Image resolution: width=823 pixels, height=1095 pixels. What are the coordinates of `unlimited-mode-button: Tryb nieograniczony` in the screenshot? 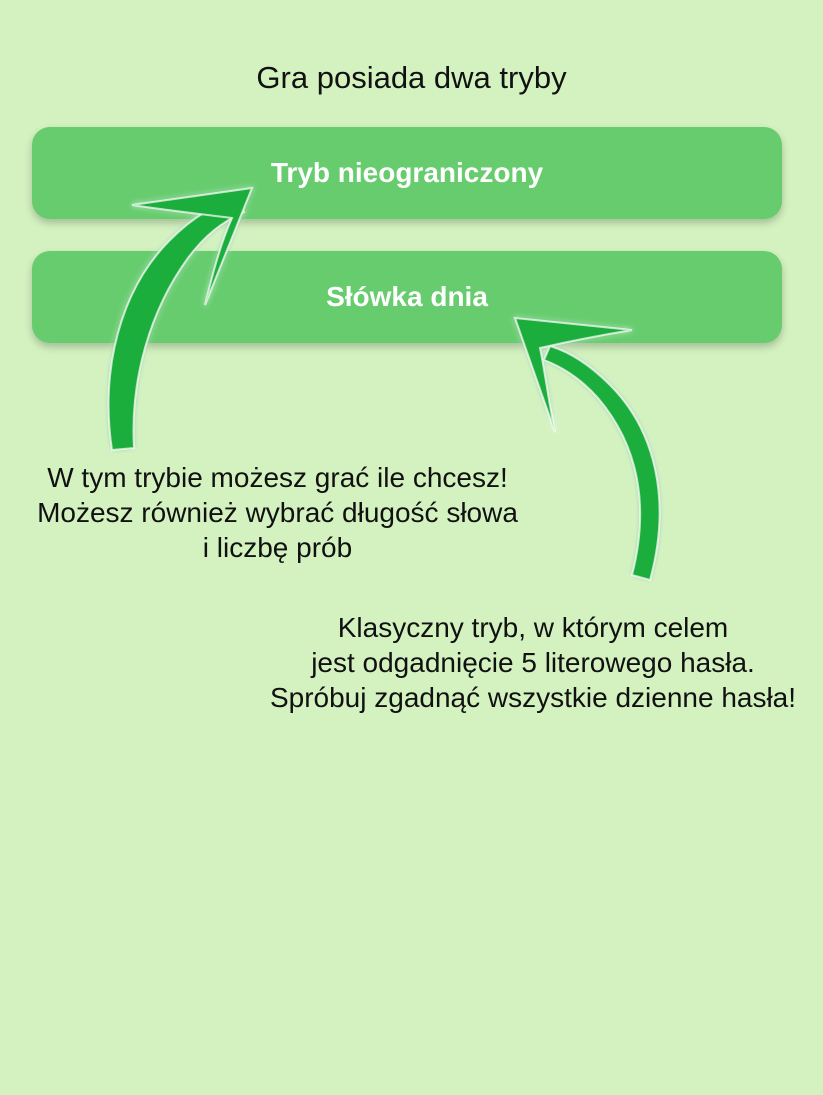 It's located at (407, 173).